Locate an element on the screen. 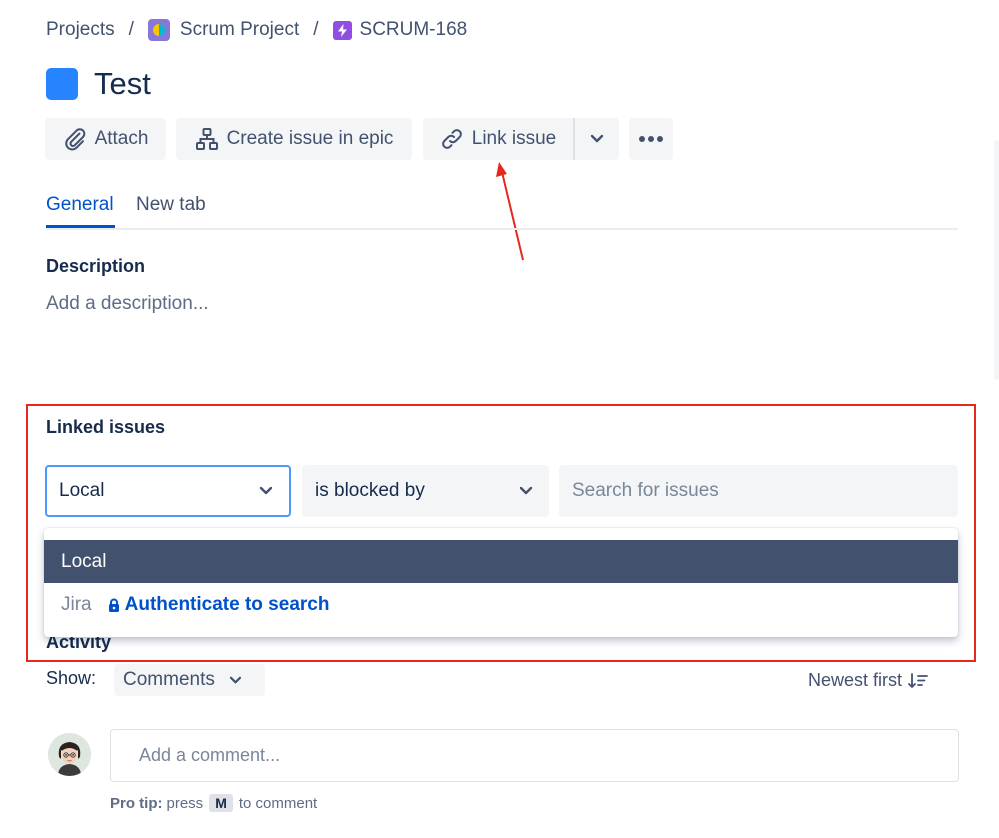 Image resolution: width=999 pixels, height=838 pixels. link-issue-button: Link issue is located at coordinates (498, 139).